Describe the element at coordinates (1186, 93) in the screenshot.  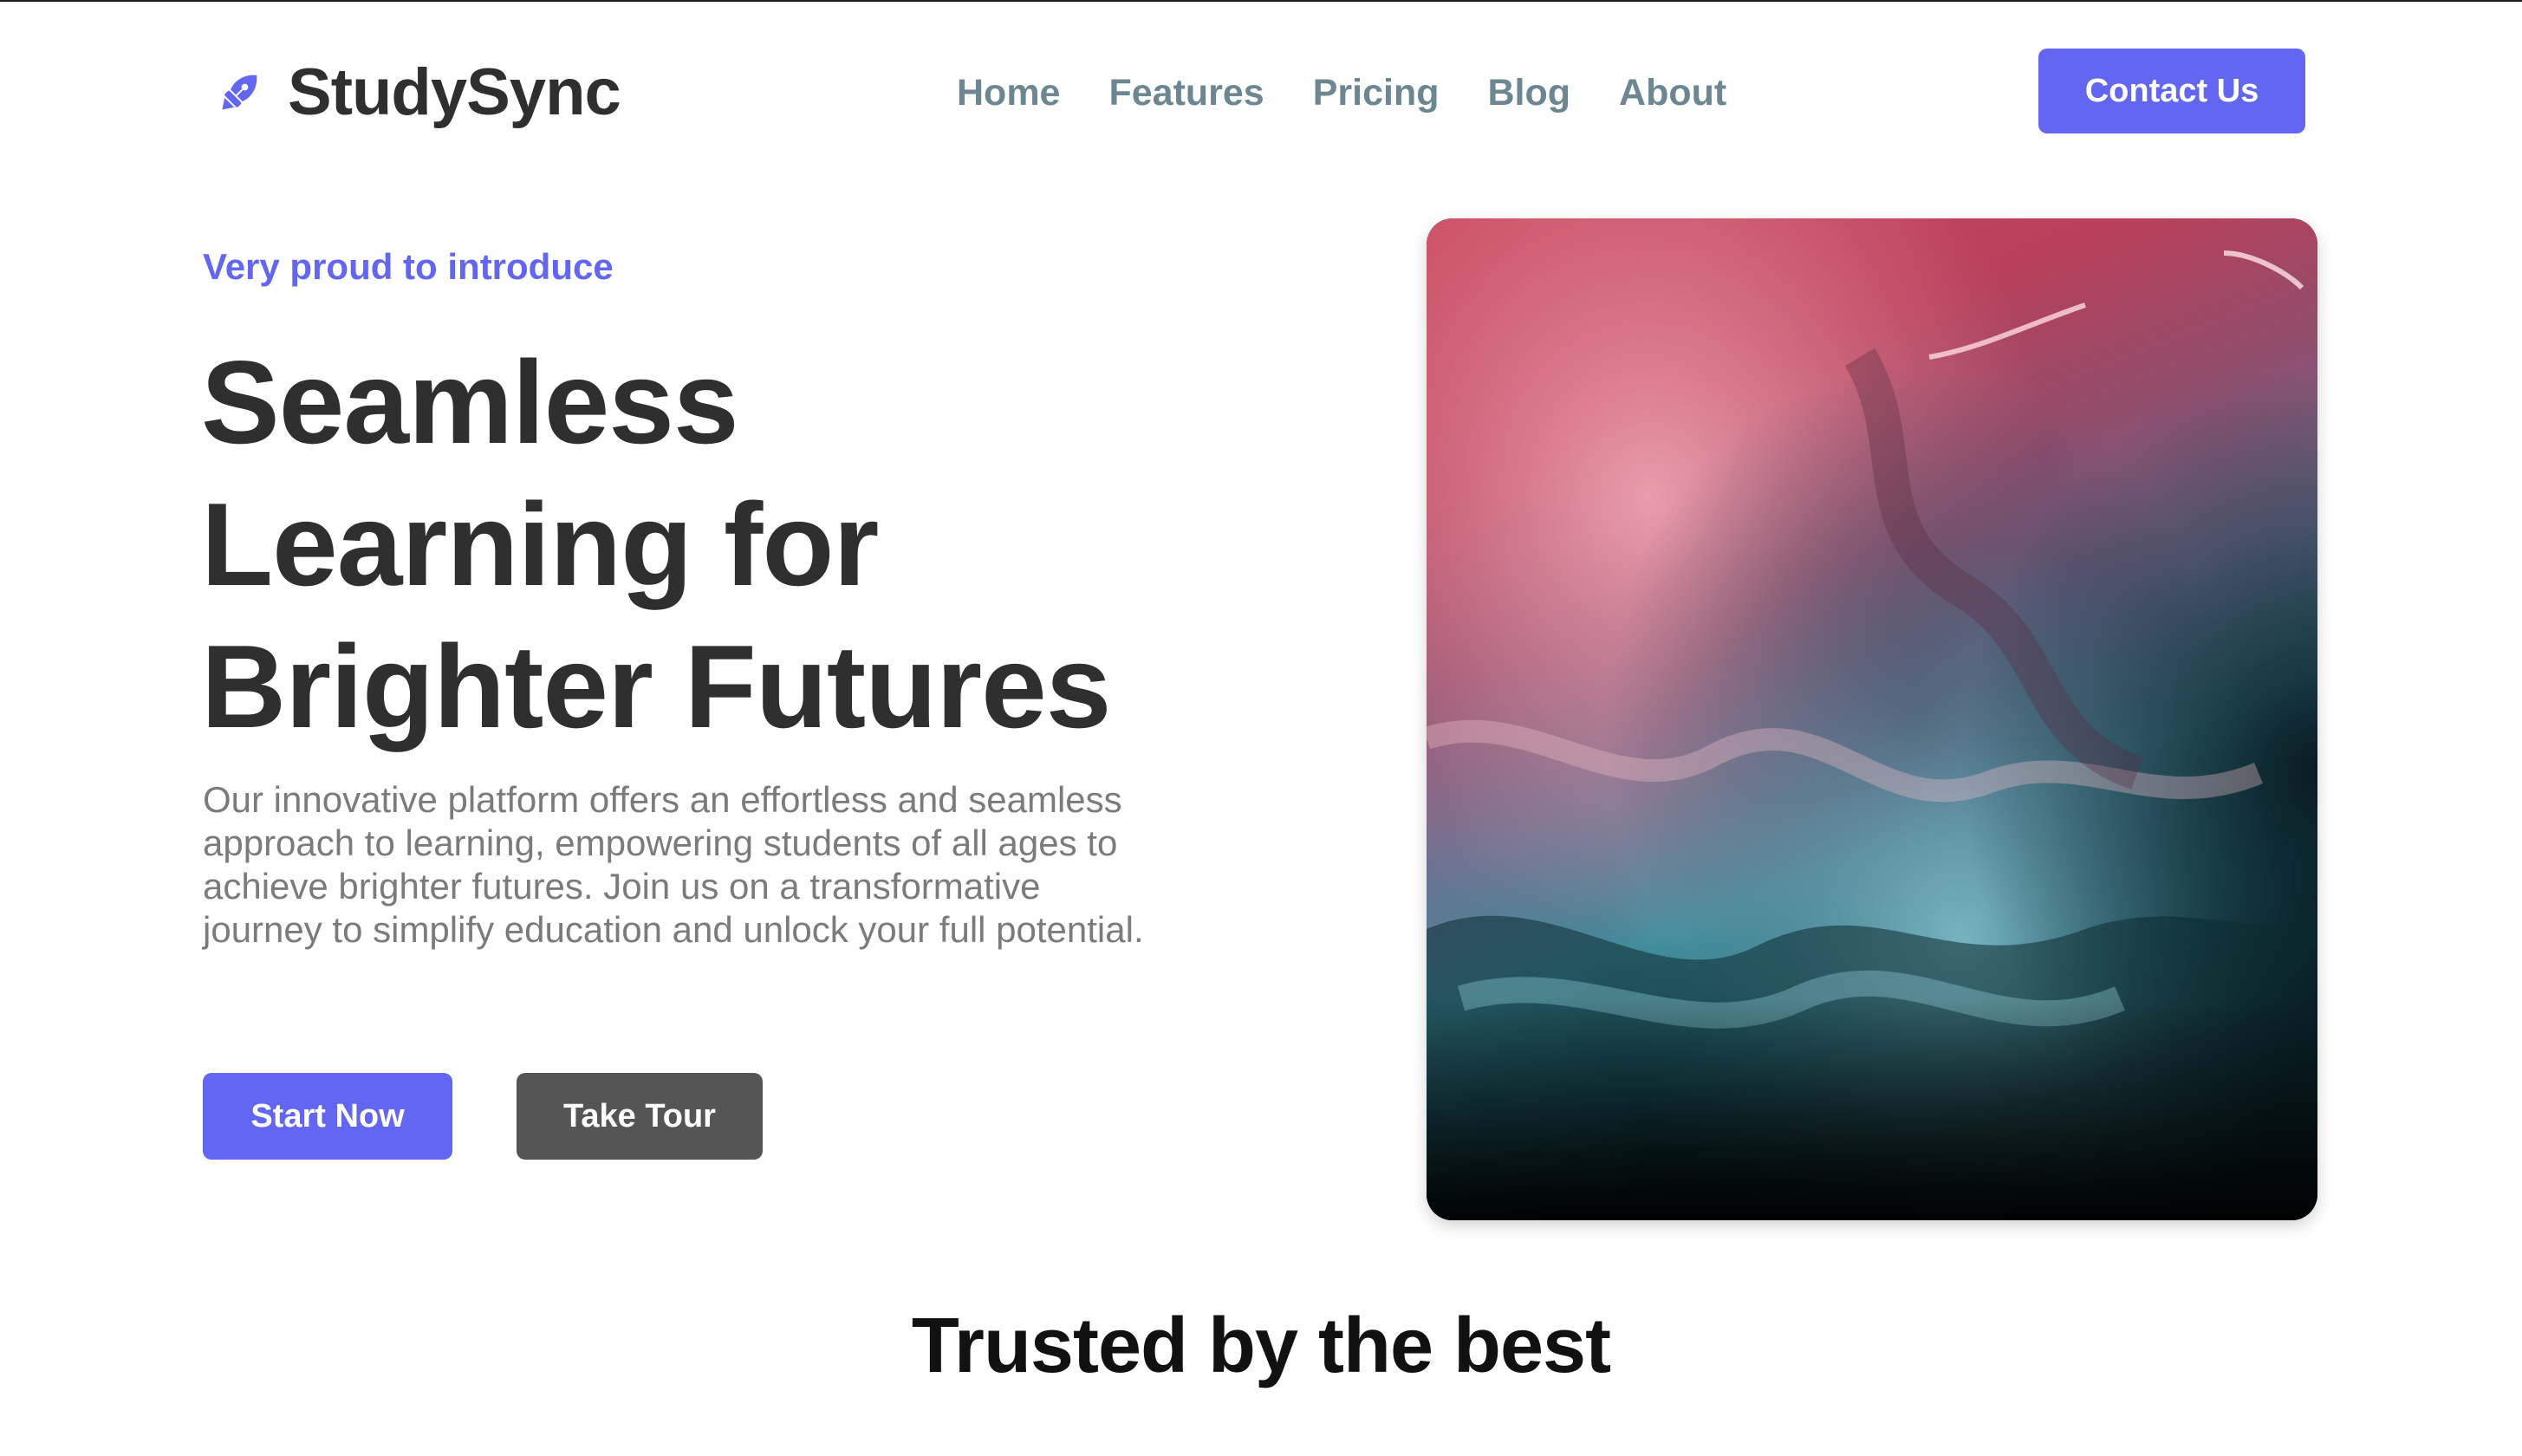
I see `nav-item-features: Features` at that location.